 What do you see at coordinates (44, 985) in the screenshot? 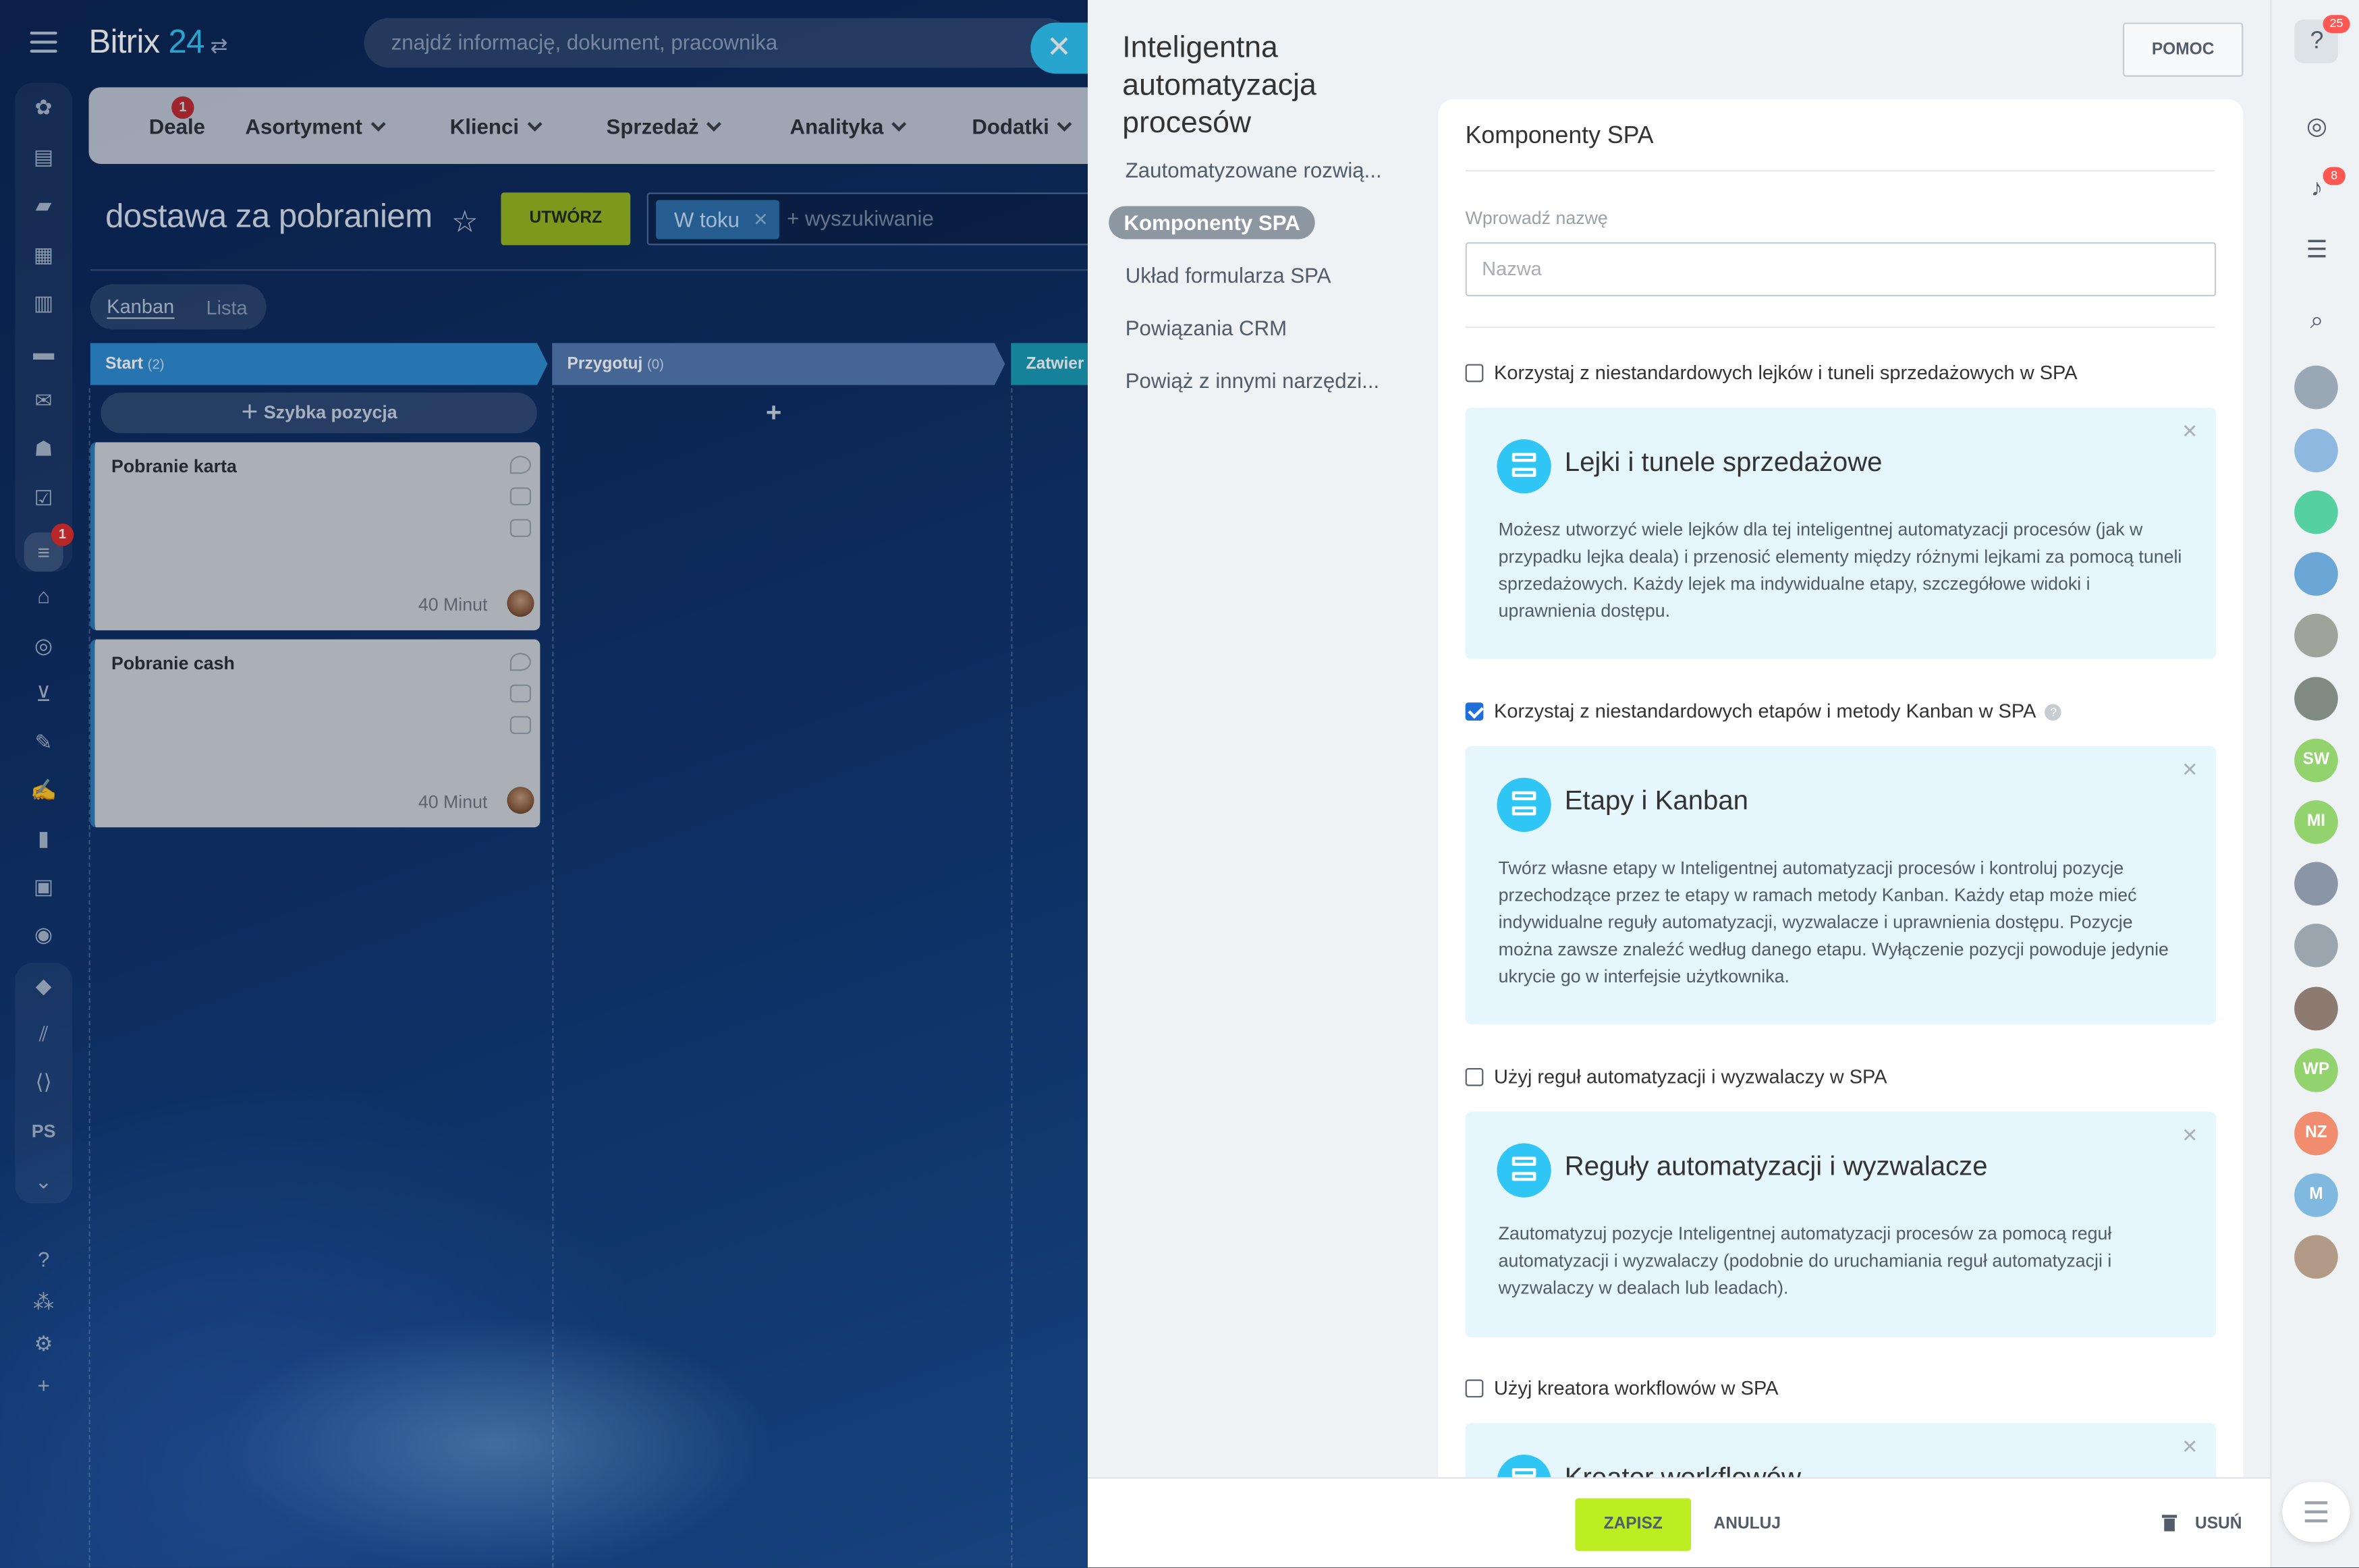
I see `box-icon: ◆` at bounding box center [44, 985].